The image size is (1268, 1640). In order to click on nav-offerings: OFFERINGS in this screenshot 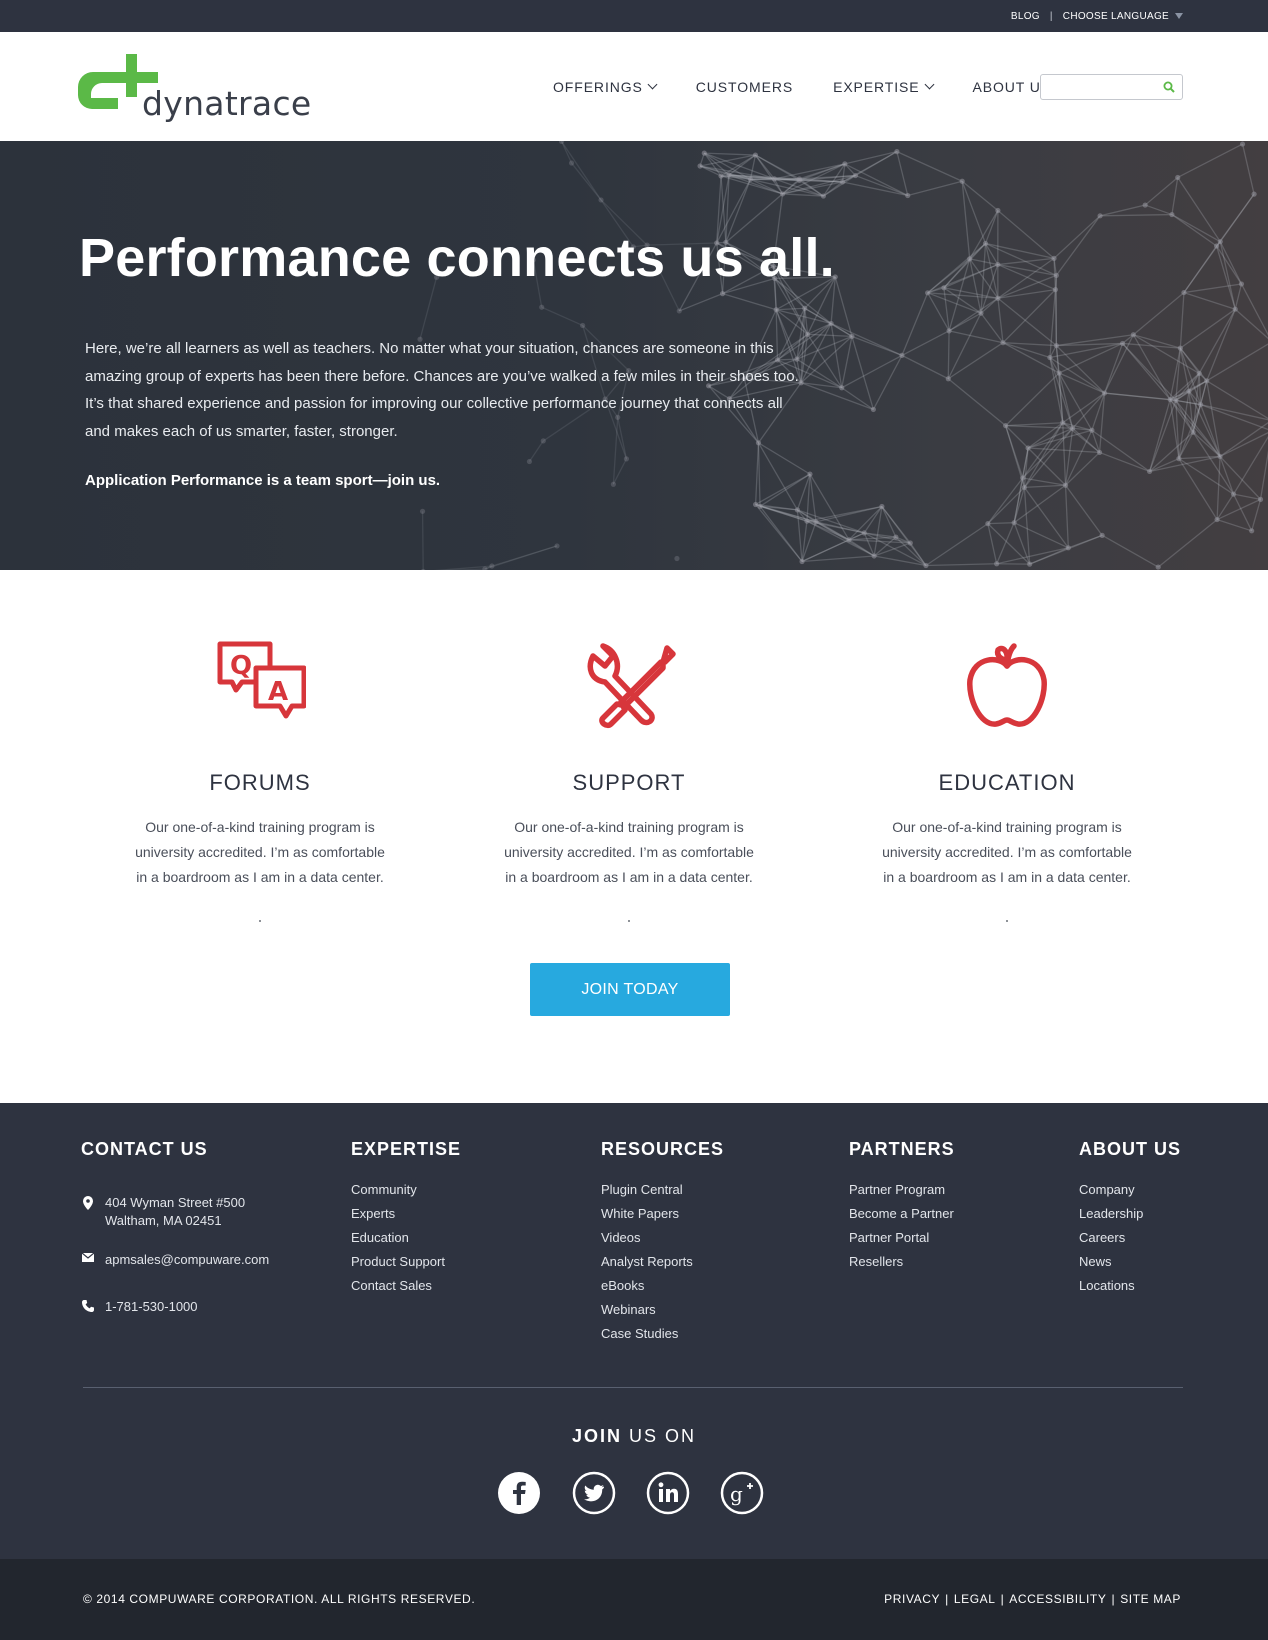, I will do `click(605, 87)`.